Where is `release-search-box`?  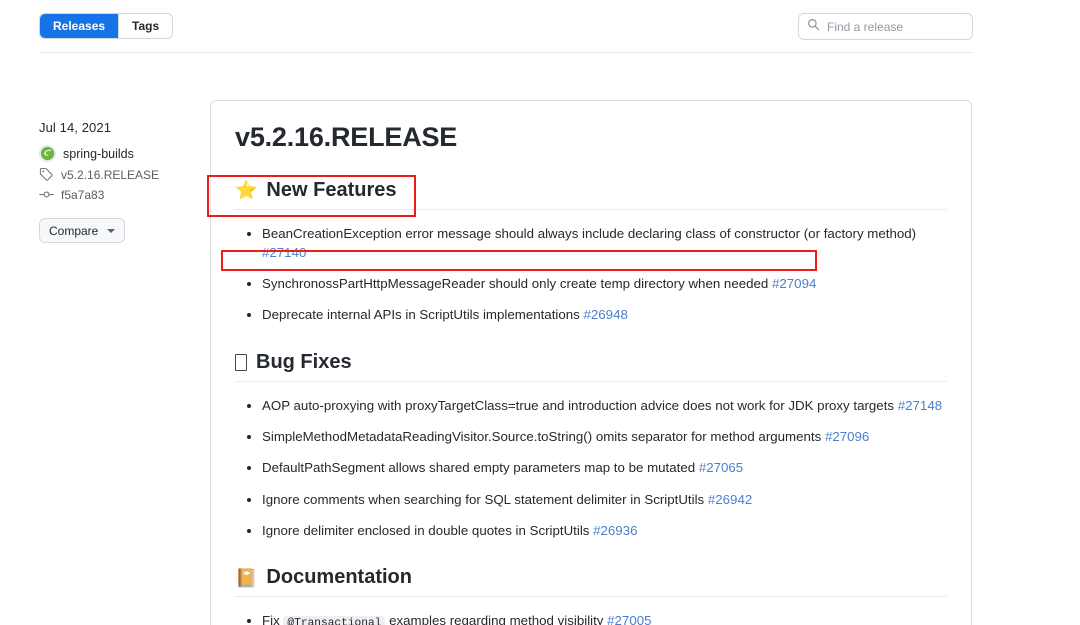 release-search-box is located at coordinates (885, 26).